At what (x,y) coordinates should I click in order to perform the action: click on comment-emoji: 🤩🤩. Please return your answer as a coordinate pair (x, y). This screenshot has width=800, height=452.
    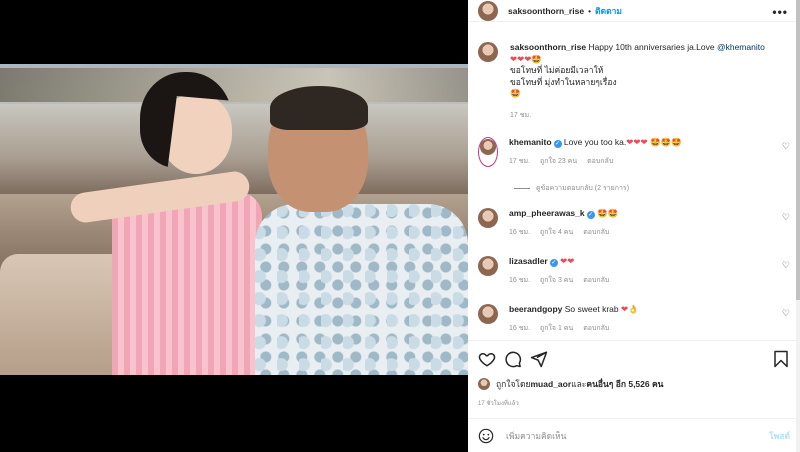
    Looking at the image, I should click on (607, 213).